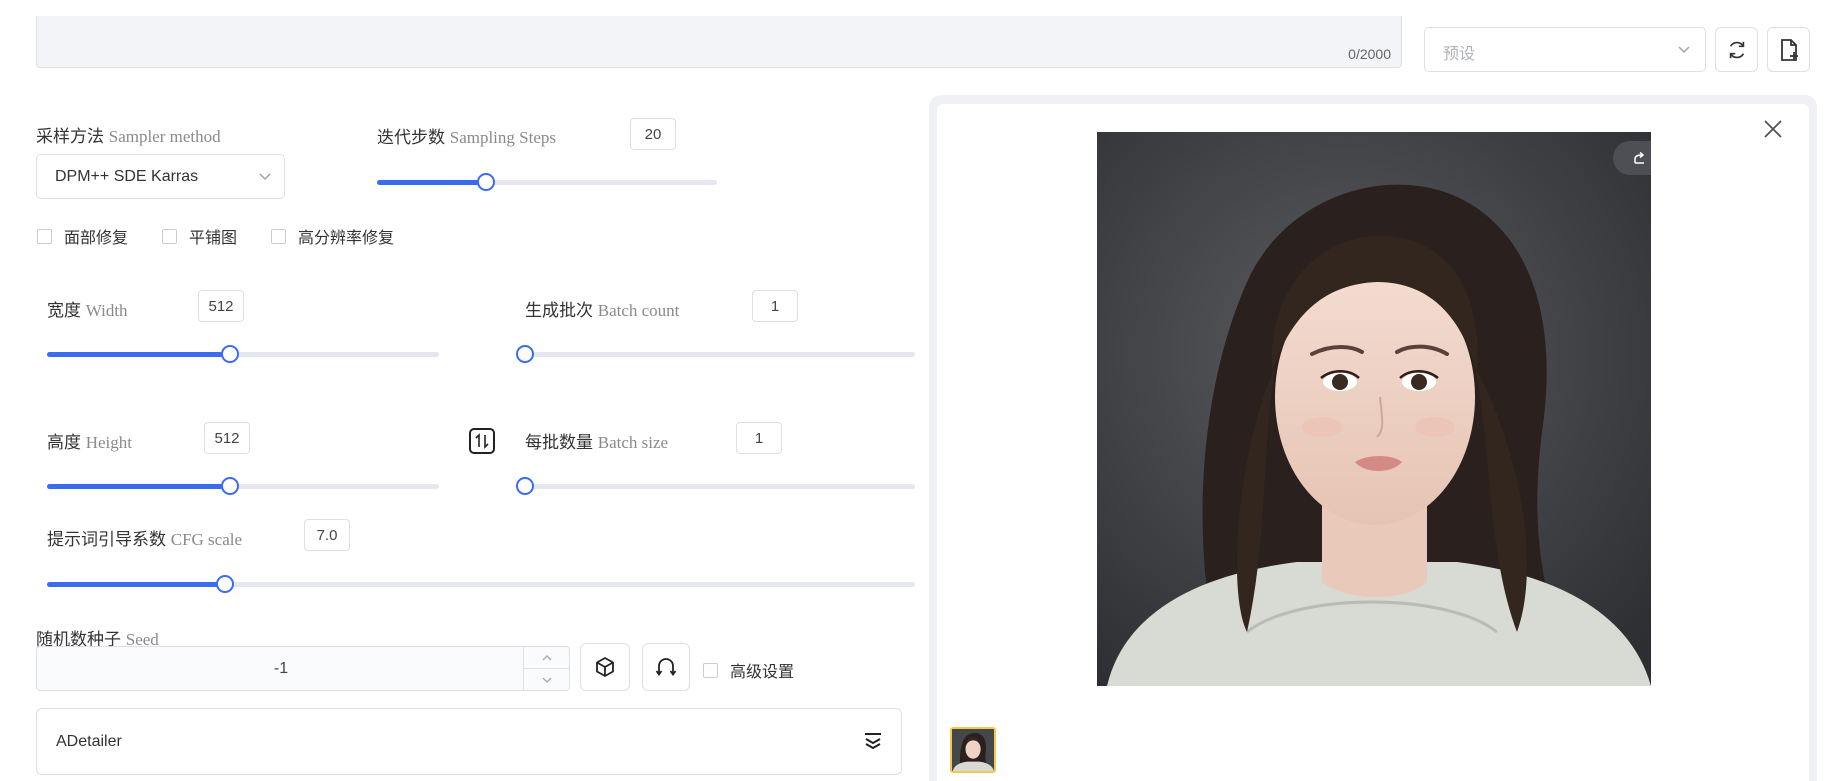  Describe the element at coordinates (466, 137) in the screenshot. I see `steps-label: 迭代步数 Sampling Steps` at that location.